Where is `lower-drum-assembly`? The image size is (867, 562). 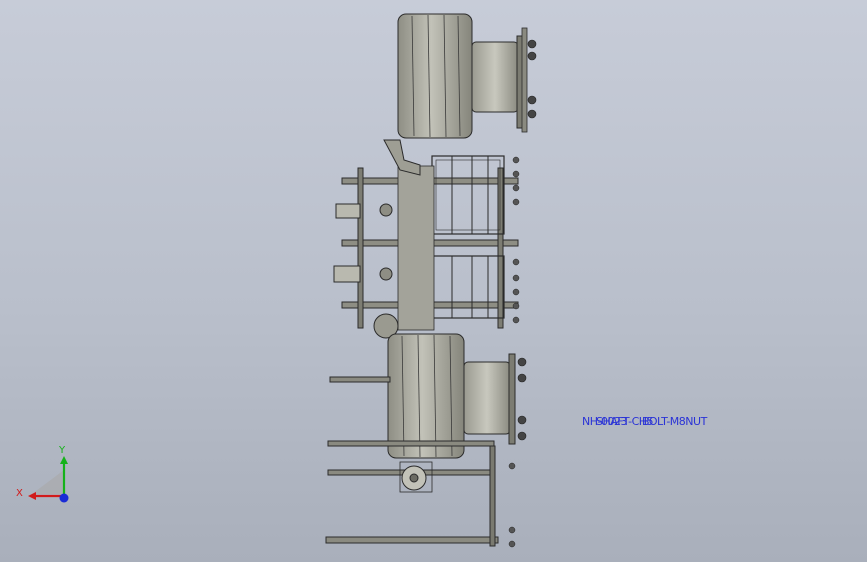
lower-drum-assembly is located at coordinates (457, 396).